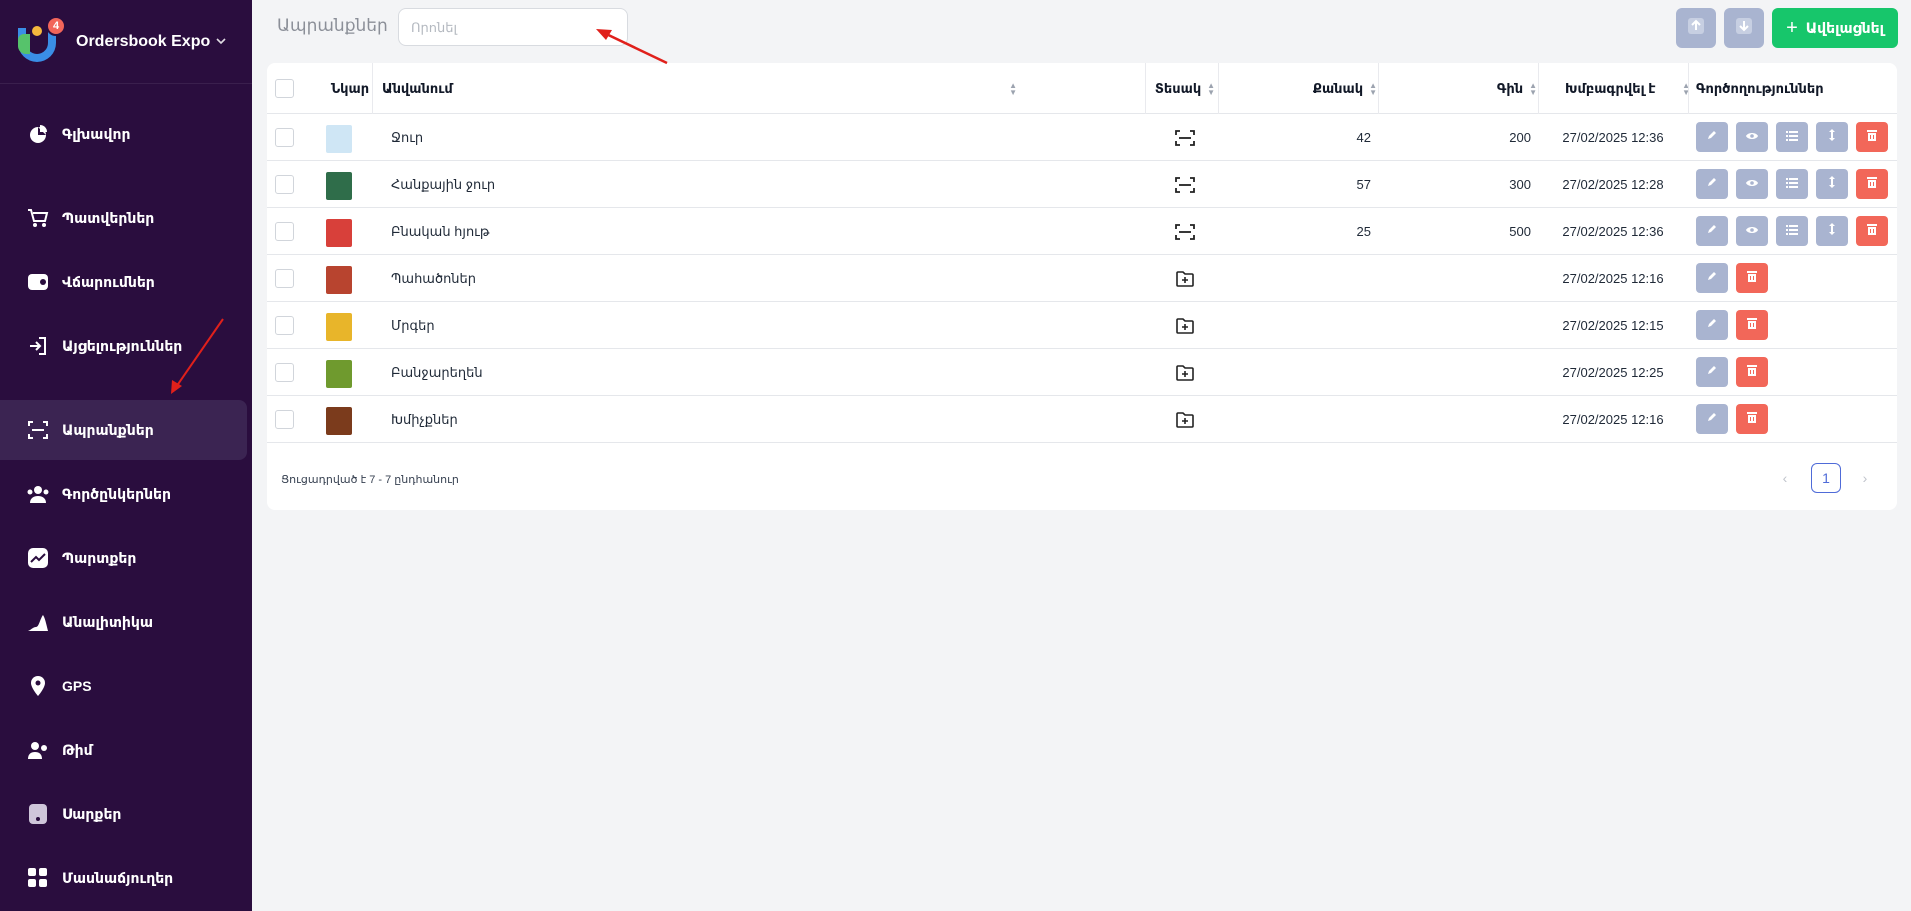  What do you see at coordinates (38, 622) in the screenshot?
I see `analytics-icon` at bounding box center [38, 622].